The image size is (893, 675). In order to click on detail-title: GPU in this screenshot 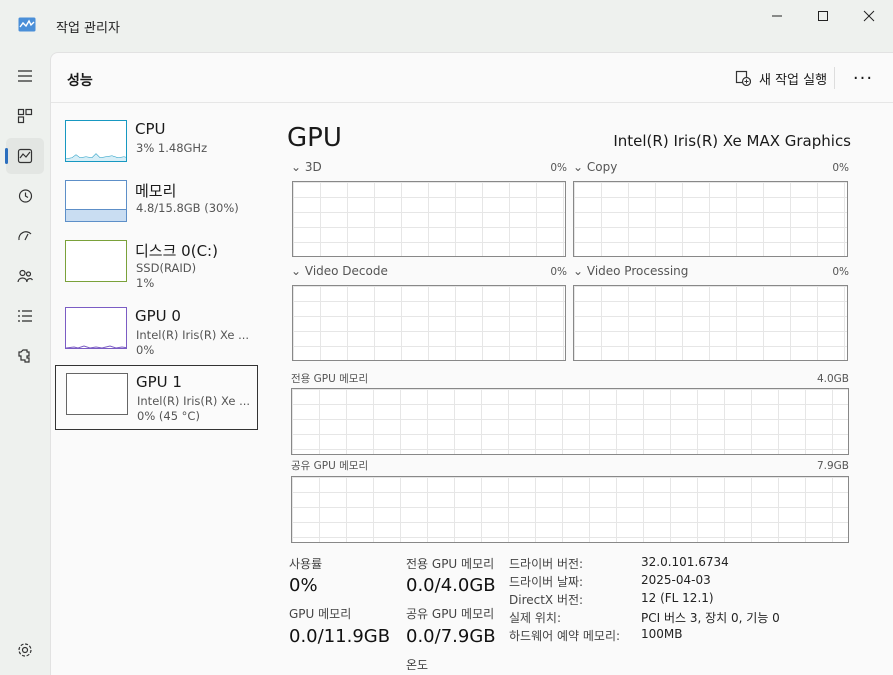, I will do `click(314, 138)`.